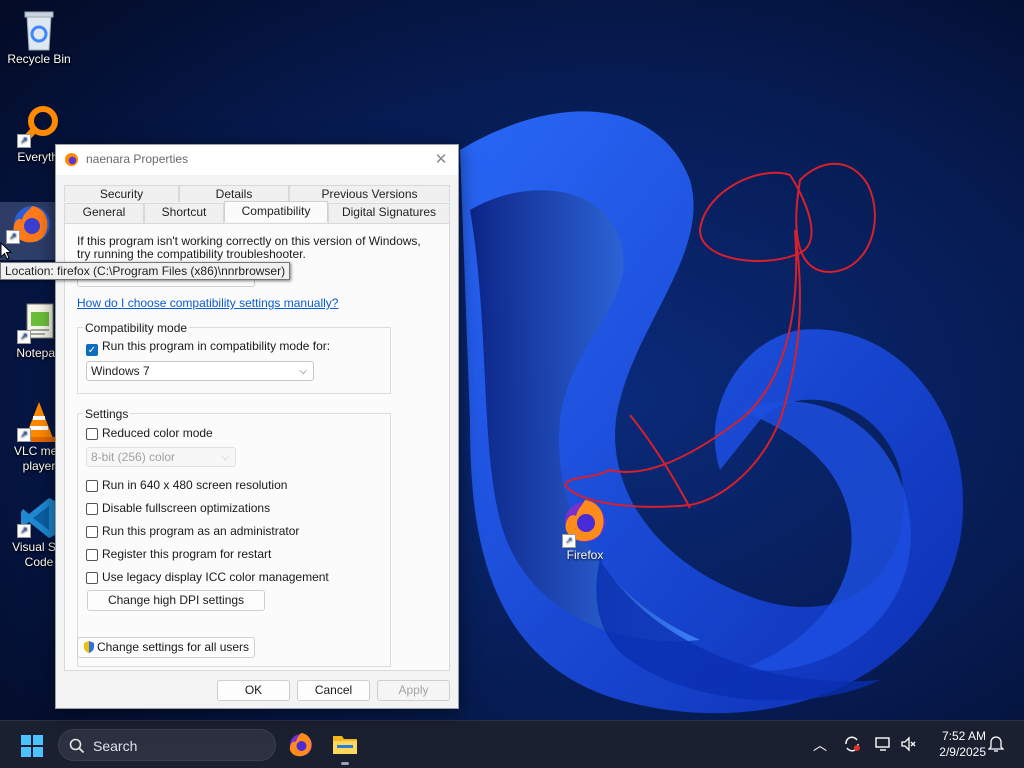 This screenshot has height=768, width=1024. What do you see at coordinates (89, 646) in the screenshot?
I see `shield-icon` at bounding box center [89, 646].